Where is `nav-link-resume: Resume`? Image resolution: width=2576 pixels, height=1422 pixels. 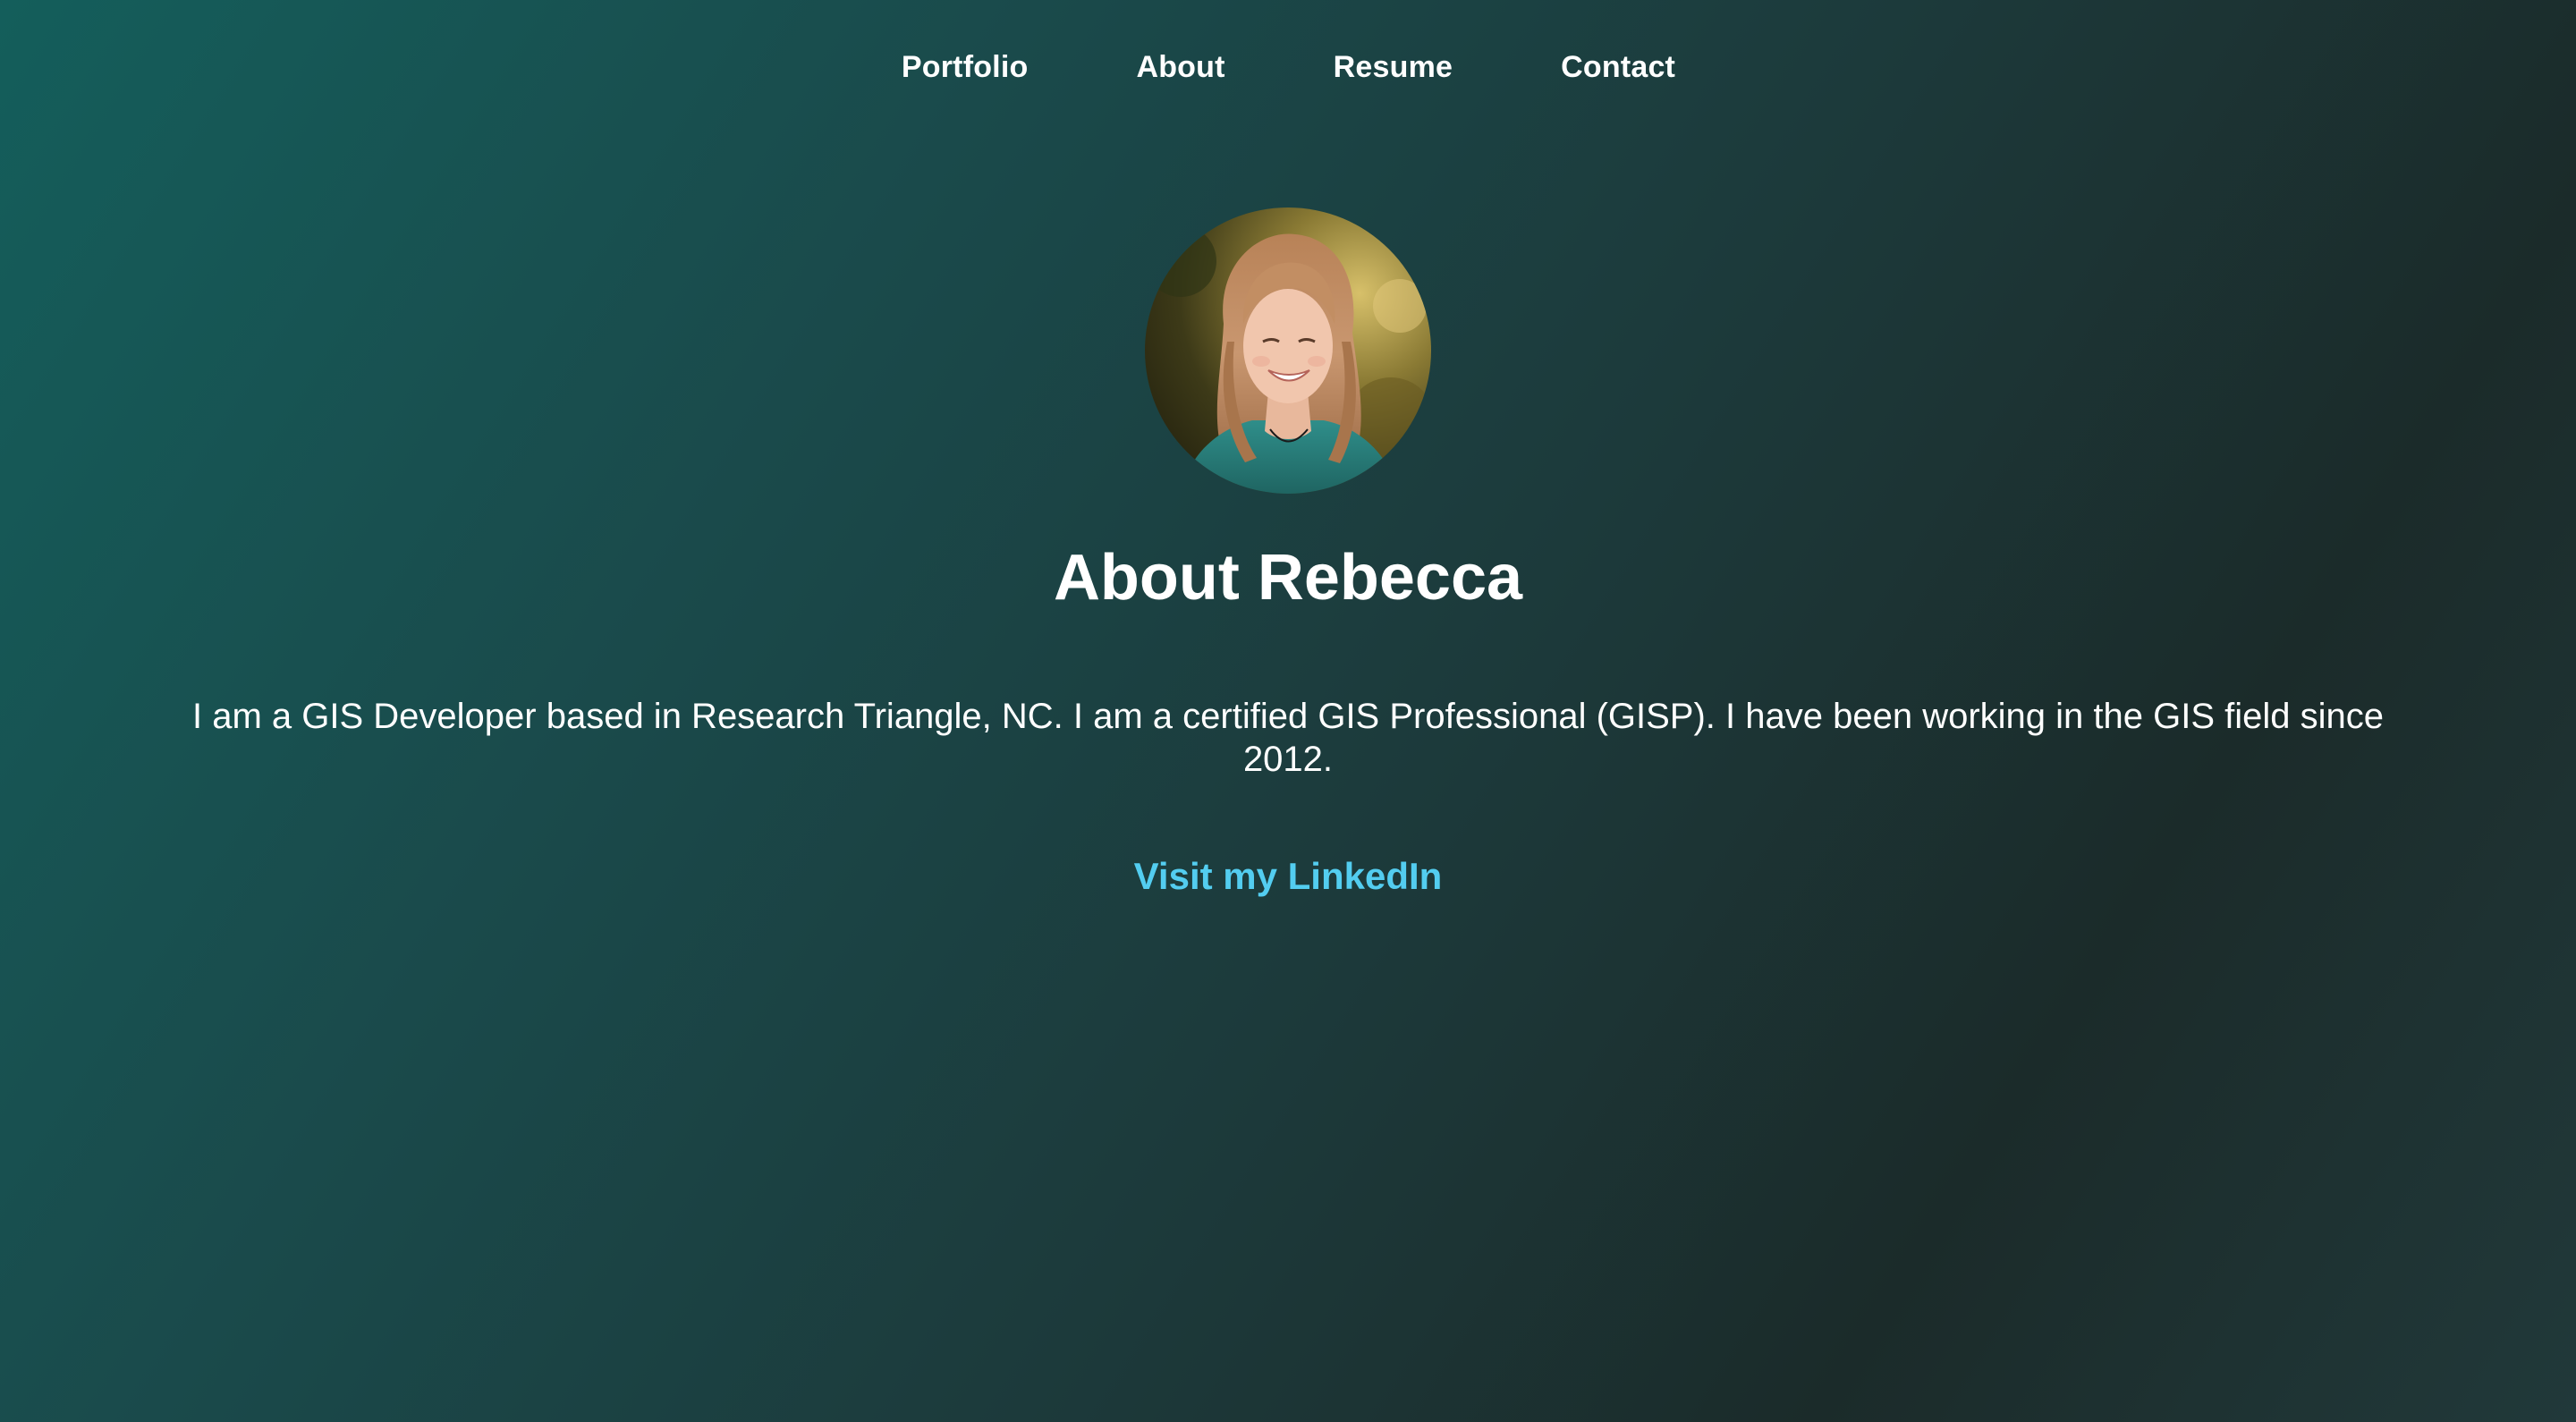
nav-link-resume: Resume is located at coordinates (1393, 67).